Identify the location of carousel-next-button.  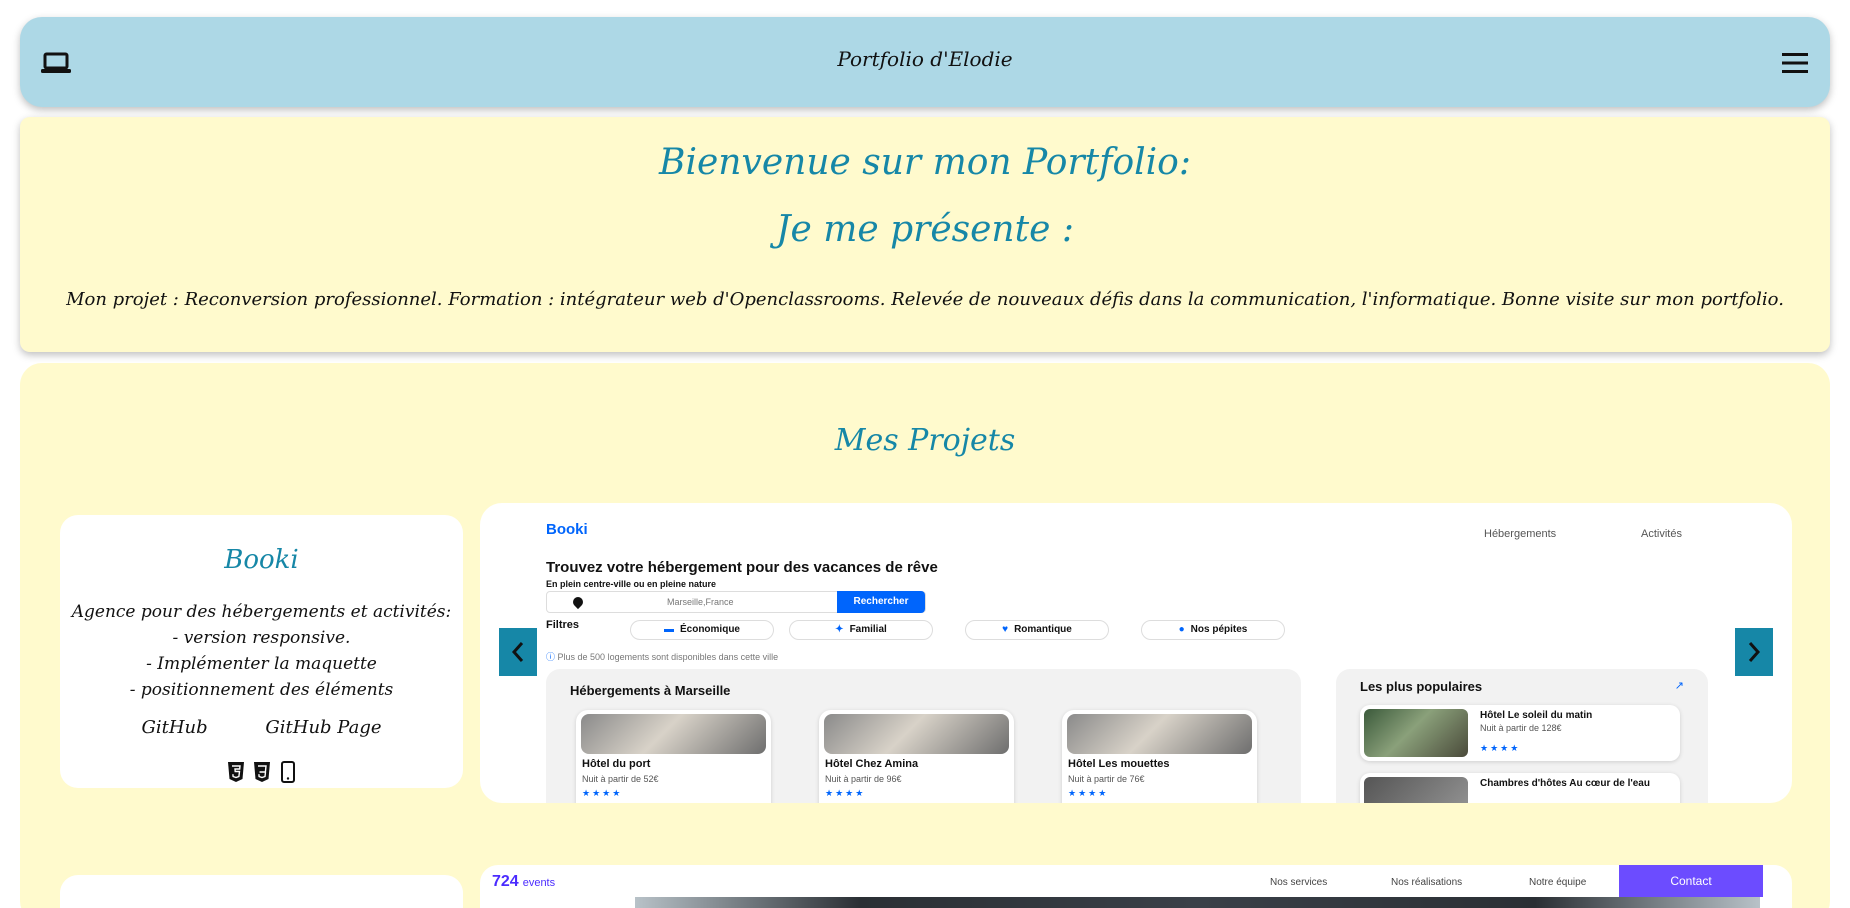
(1754, 652).